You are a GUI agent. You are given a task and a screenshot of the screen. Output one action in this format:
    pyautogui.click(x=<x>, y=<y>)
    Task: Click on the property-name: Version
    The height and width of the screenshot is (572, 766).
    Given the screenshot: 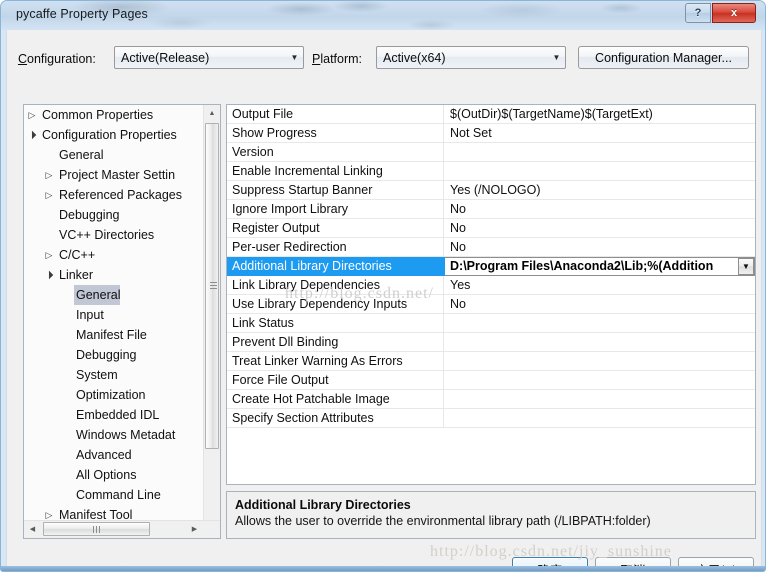 What is the action you would take?
    pyautogui.click(x=335, y=152)
    